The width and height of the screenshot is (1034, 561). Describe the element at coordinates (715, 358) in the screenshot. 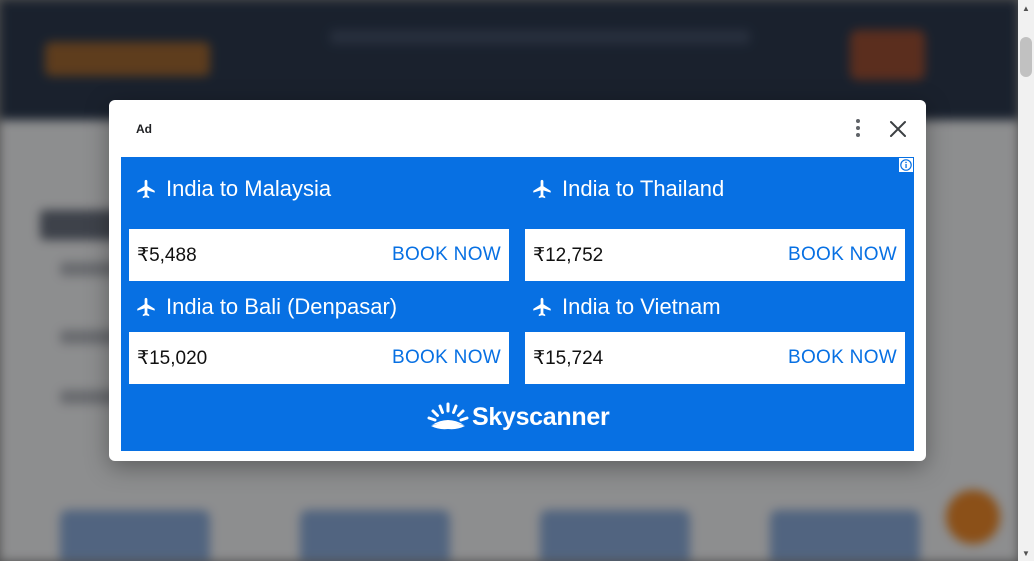

I see `price-row: ₹15,724 BOOK NOW` at that location.